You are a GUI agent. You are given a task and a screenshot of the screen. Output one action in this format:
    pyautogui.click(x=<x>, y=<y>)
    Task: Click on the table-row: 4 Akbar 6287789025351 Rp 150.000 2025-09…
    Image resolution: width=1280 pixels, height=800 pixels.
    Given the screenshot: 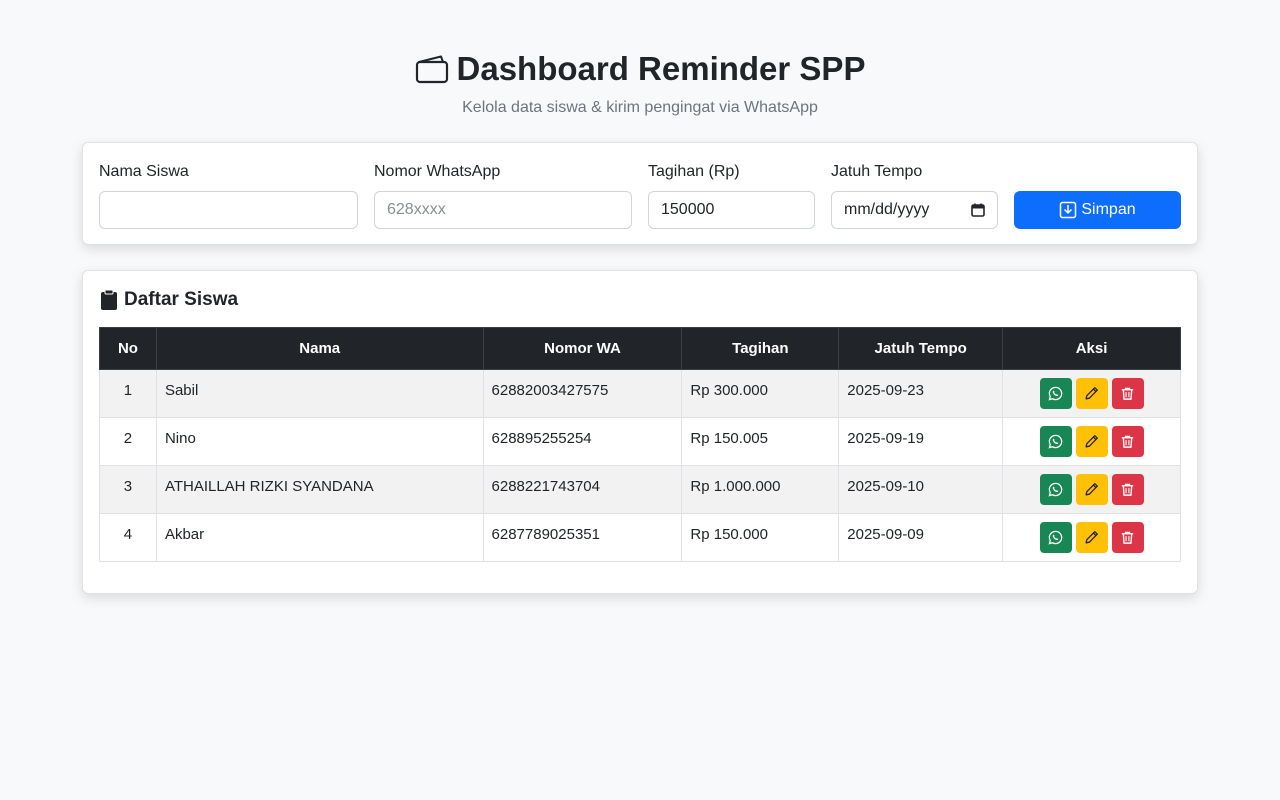 What is the action you would take?
    pyautogui.click(x=640, y=537)
    